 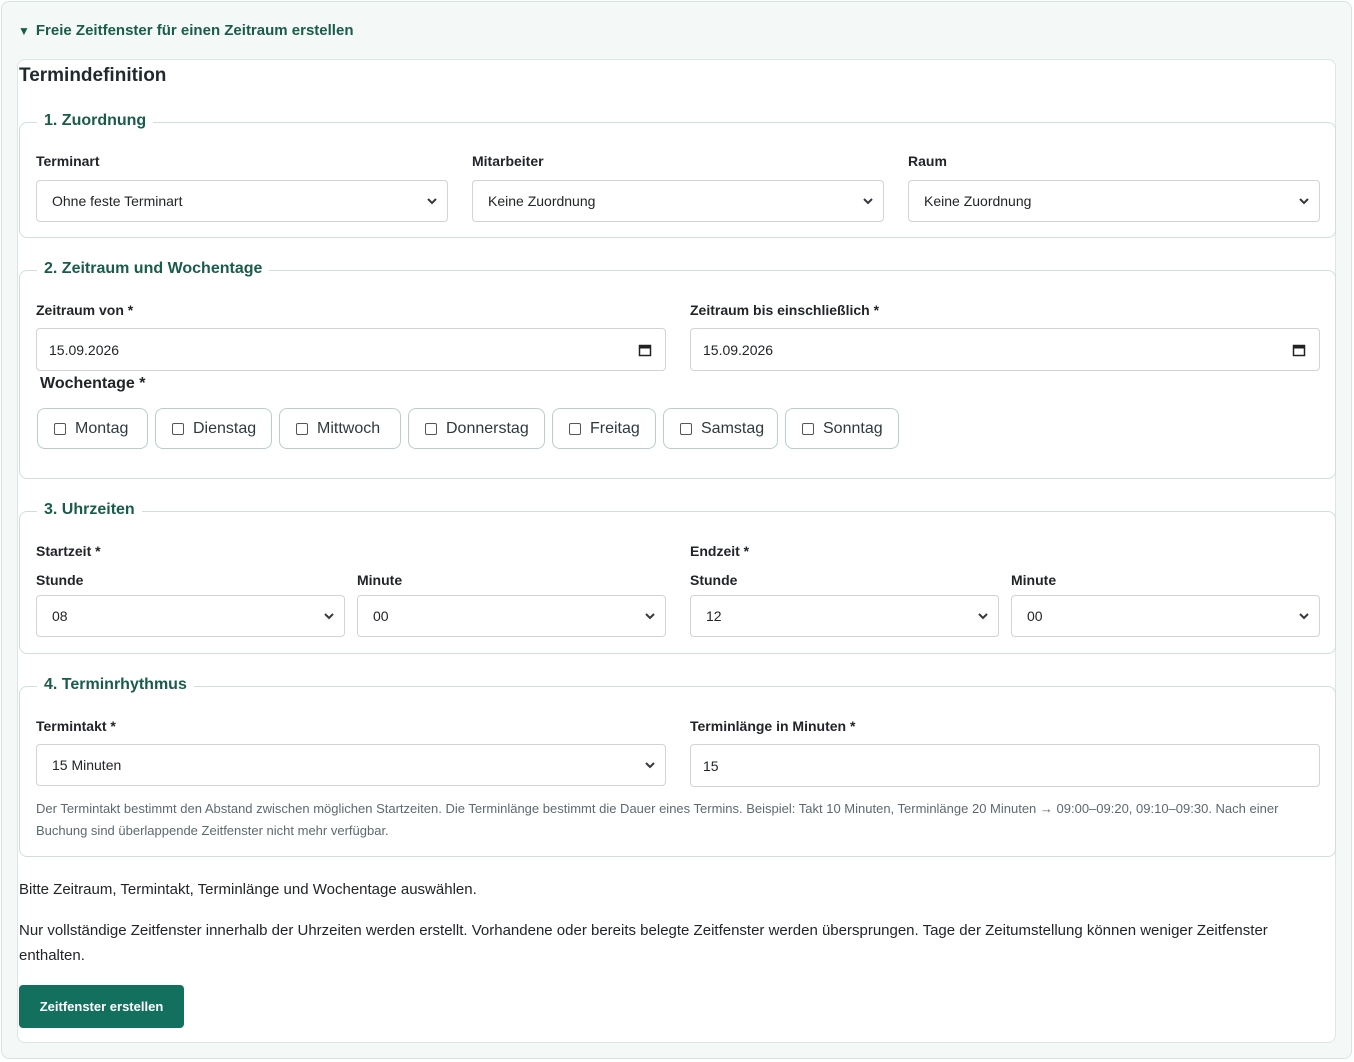 What do you see at coordinates (115, 685) in the screenshot?
I see `legend-terminrhythmus: 4. Terminrhythmus` at bounding box center [115, 685].